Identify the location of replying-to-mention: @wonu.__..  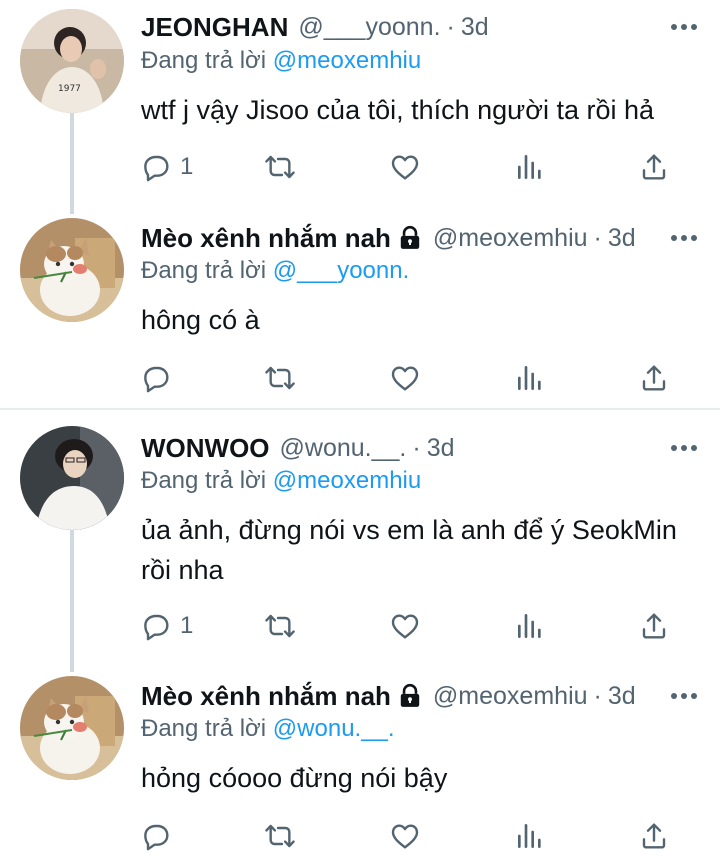
(334, 728).